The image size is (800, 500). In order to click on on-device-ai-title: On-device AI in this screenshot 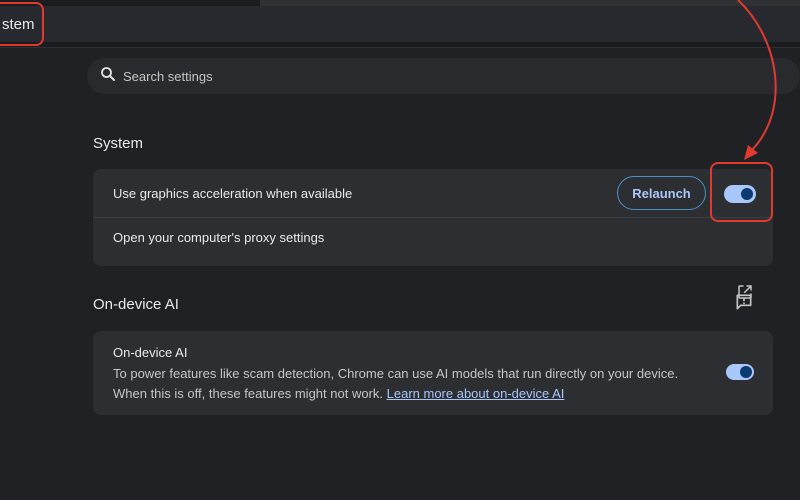, I will do `click(150, 352)`.